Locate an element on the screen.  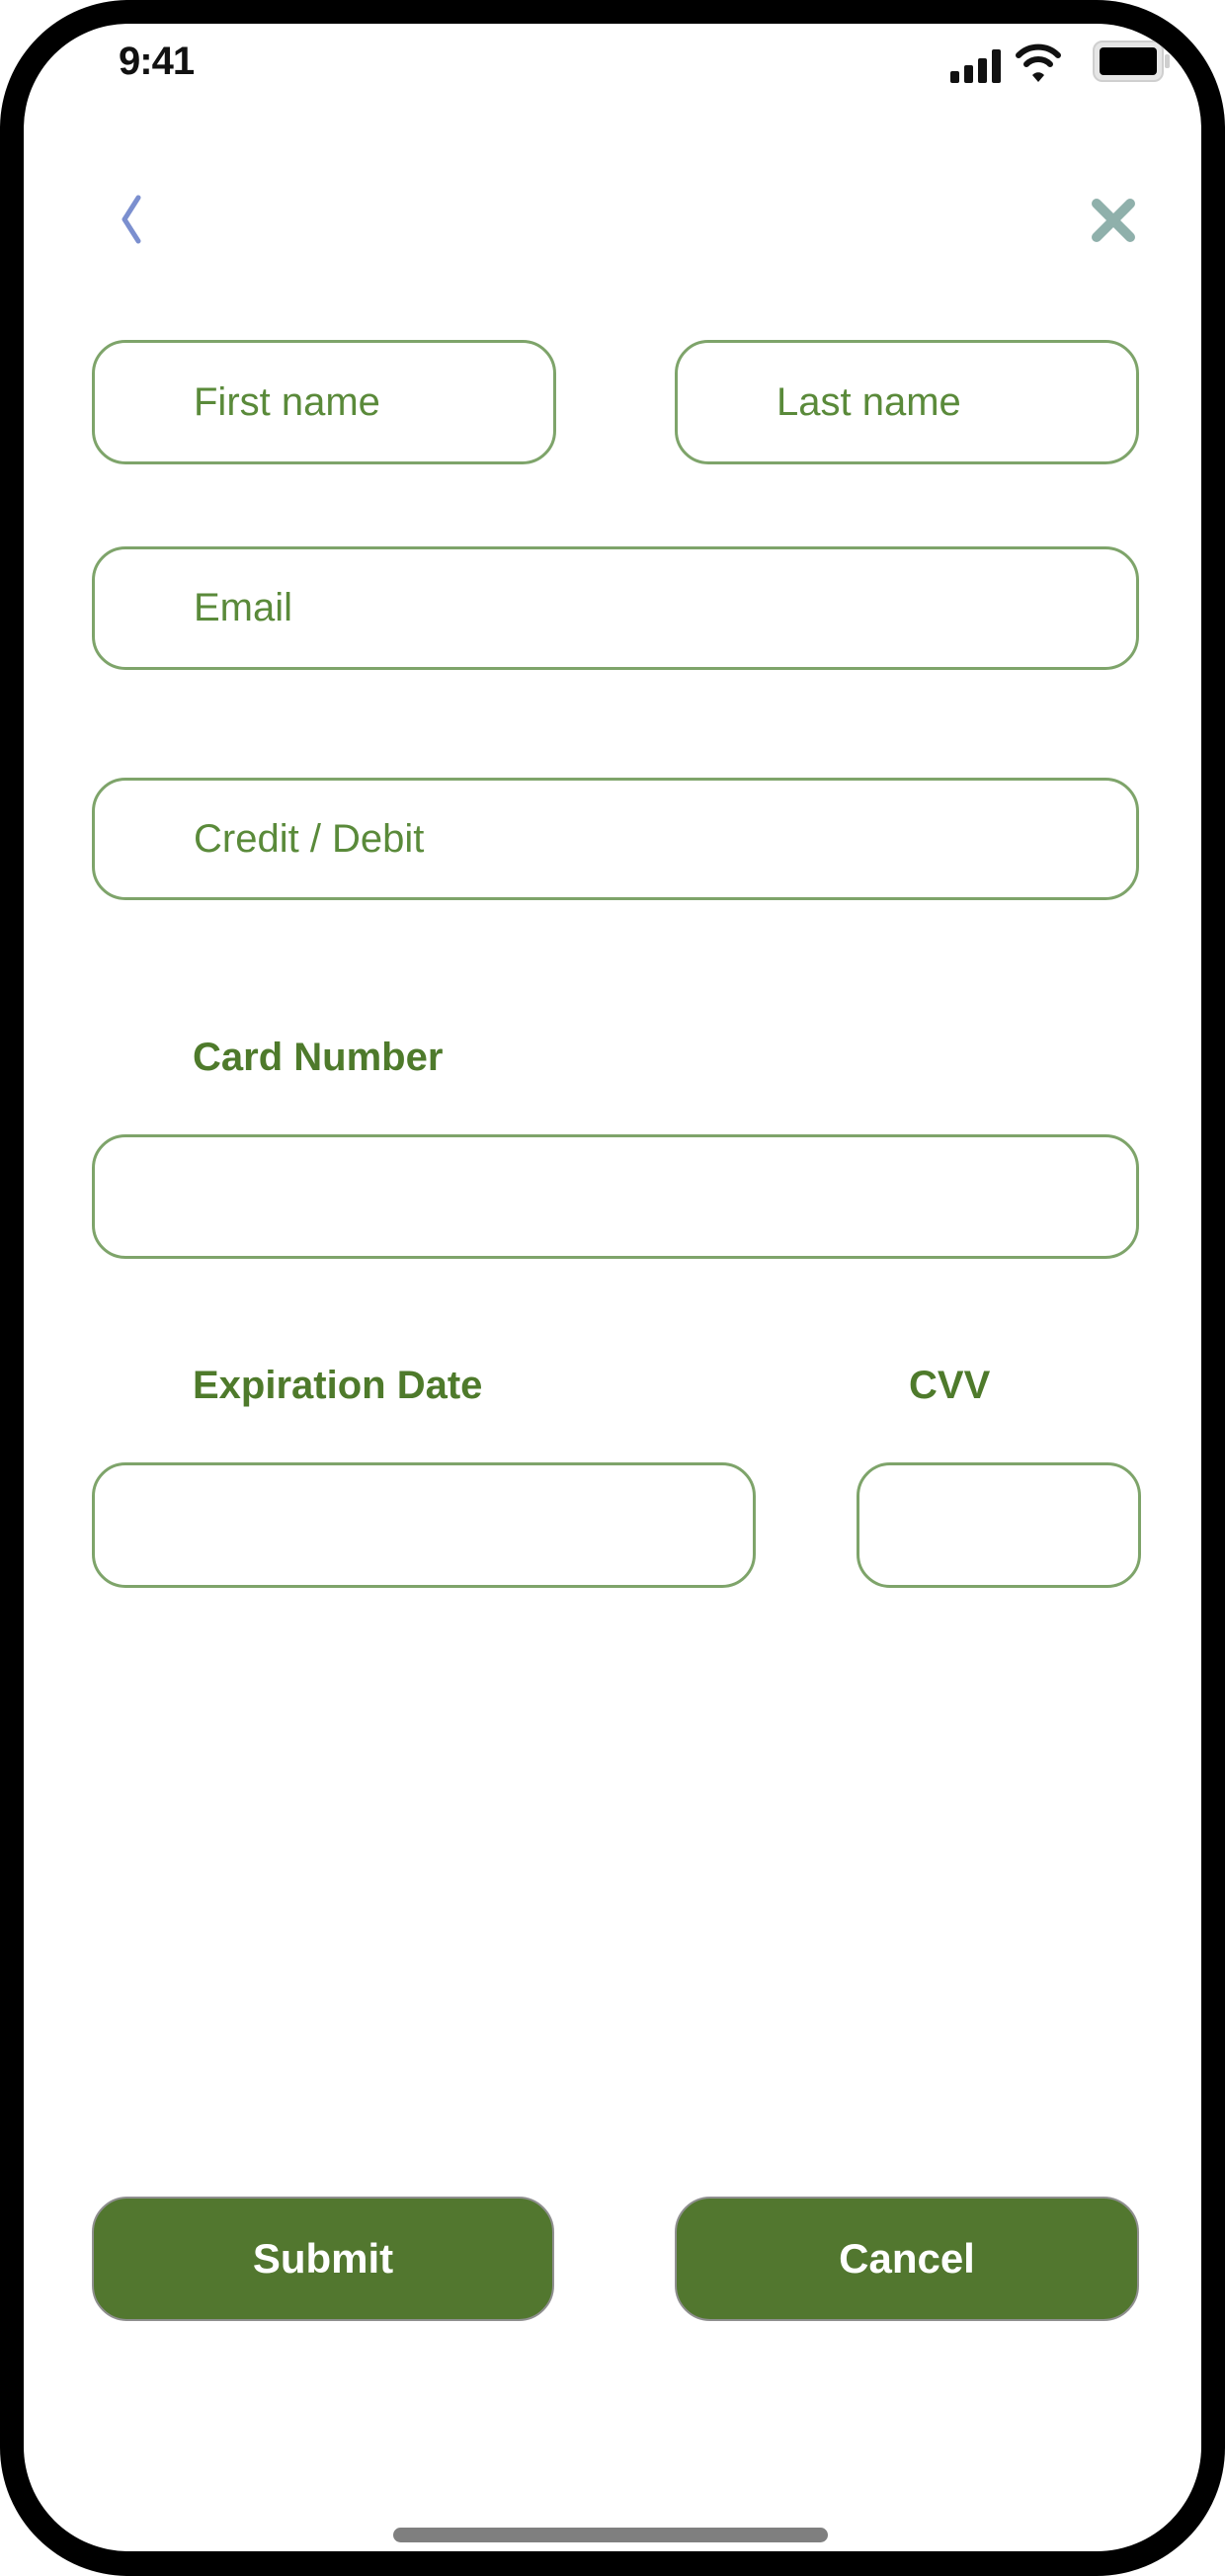
last-name-placeholder: Last name is located at coordinates (868, 401).